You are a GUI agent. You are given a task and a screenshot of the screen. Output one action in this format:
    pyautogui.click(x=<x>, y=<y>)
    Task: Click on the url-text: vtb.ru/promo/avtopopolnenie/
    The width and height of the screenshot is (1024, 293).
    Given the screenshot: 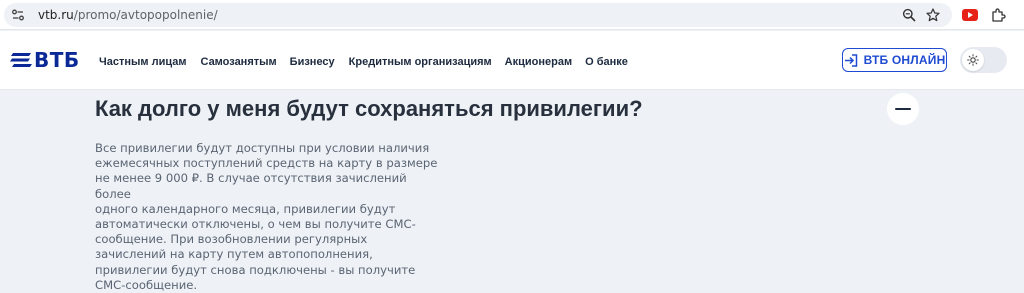 What is the action you would take?
    pyautogui.click(x=128, y=15)
    